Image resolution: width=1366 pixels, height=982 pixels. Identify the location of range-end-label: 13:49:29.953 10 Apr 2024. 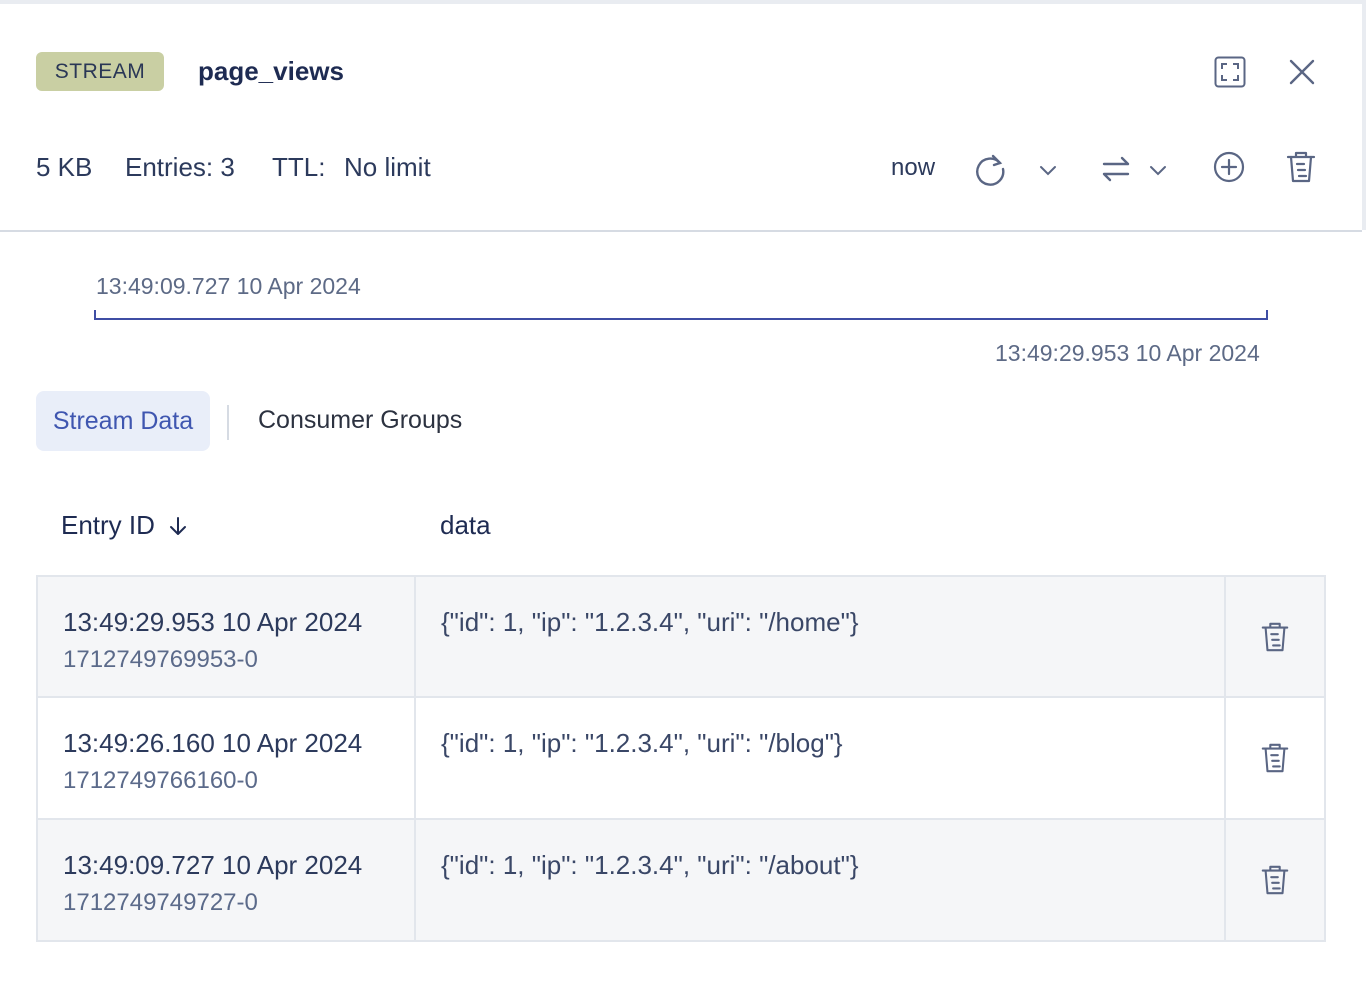
(1127, 353).